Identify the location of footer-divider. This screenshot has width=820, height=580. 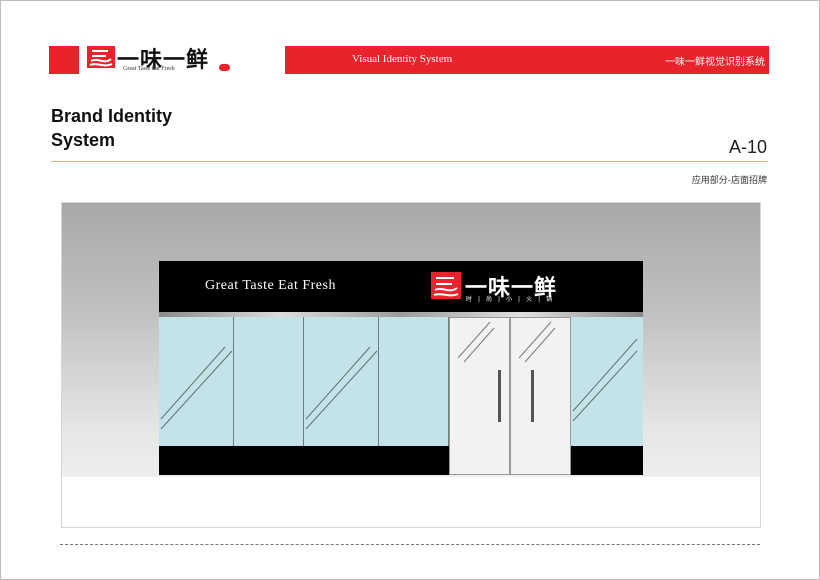
(410, 544).